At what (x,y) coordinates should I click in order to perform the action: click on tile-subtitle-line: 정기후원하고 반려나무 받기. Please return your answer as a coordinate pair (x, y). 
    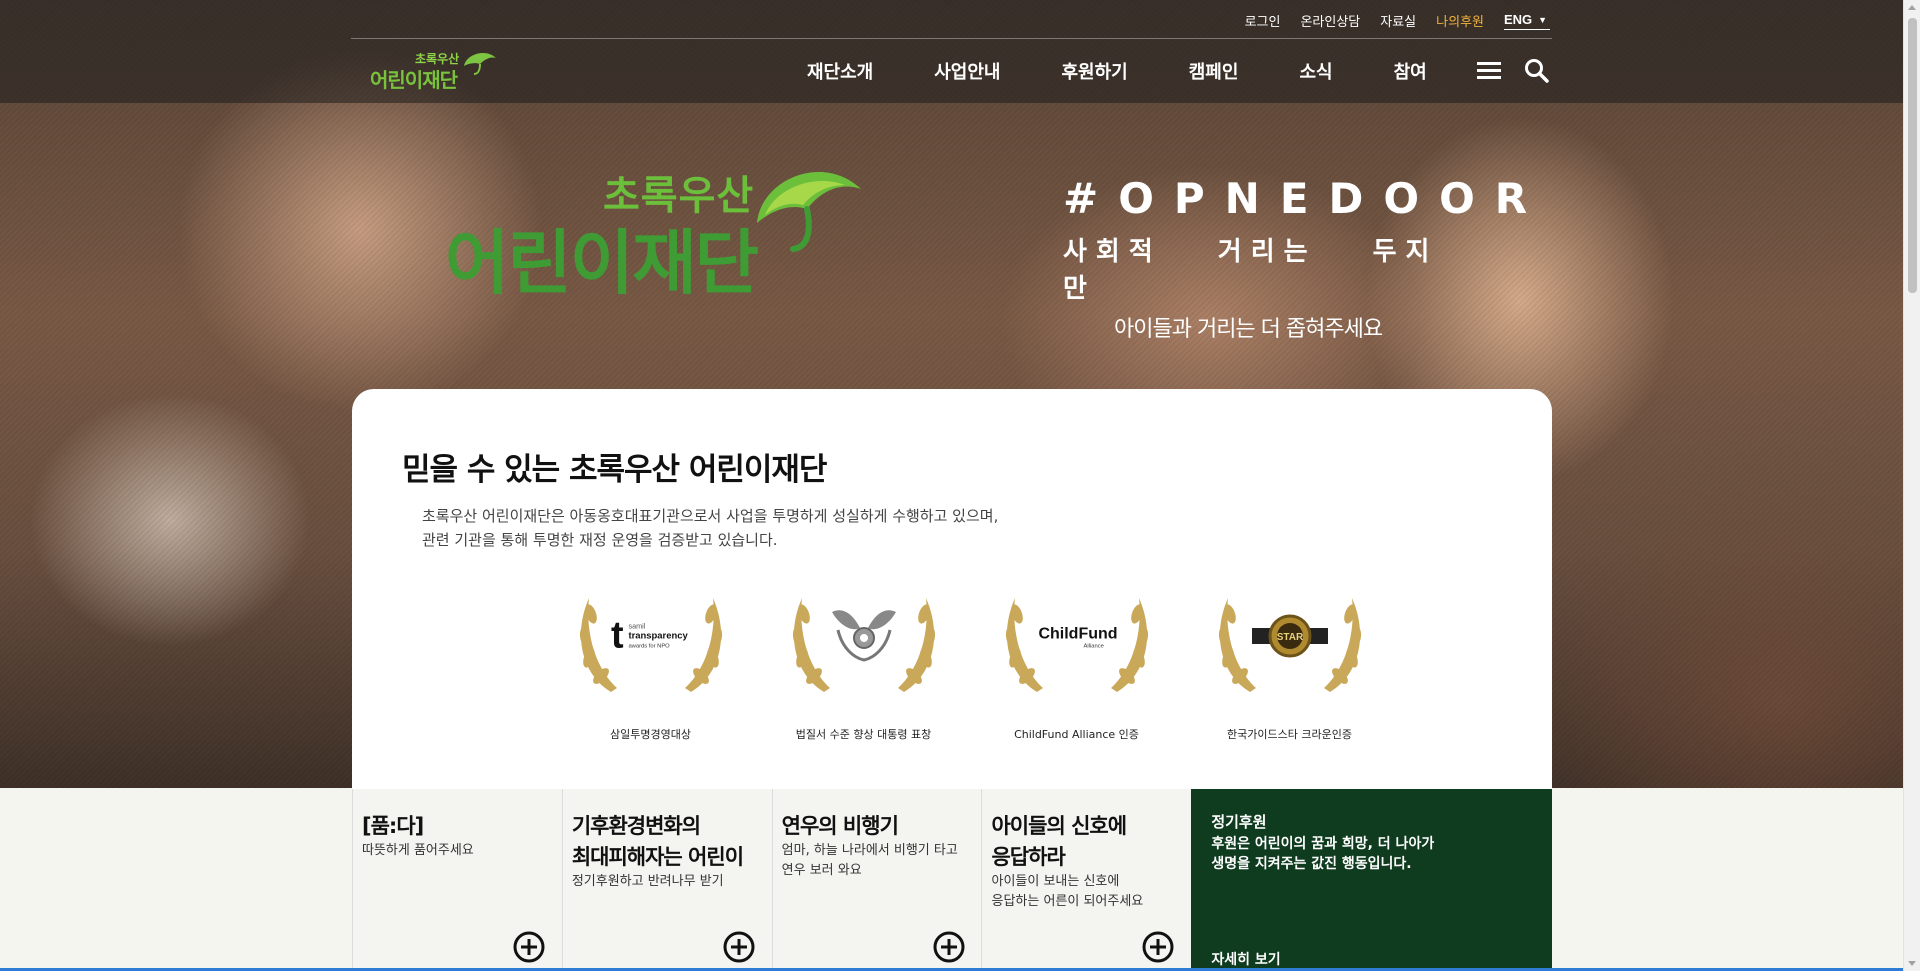
    Looking at the image, I should click on (647, 881).